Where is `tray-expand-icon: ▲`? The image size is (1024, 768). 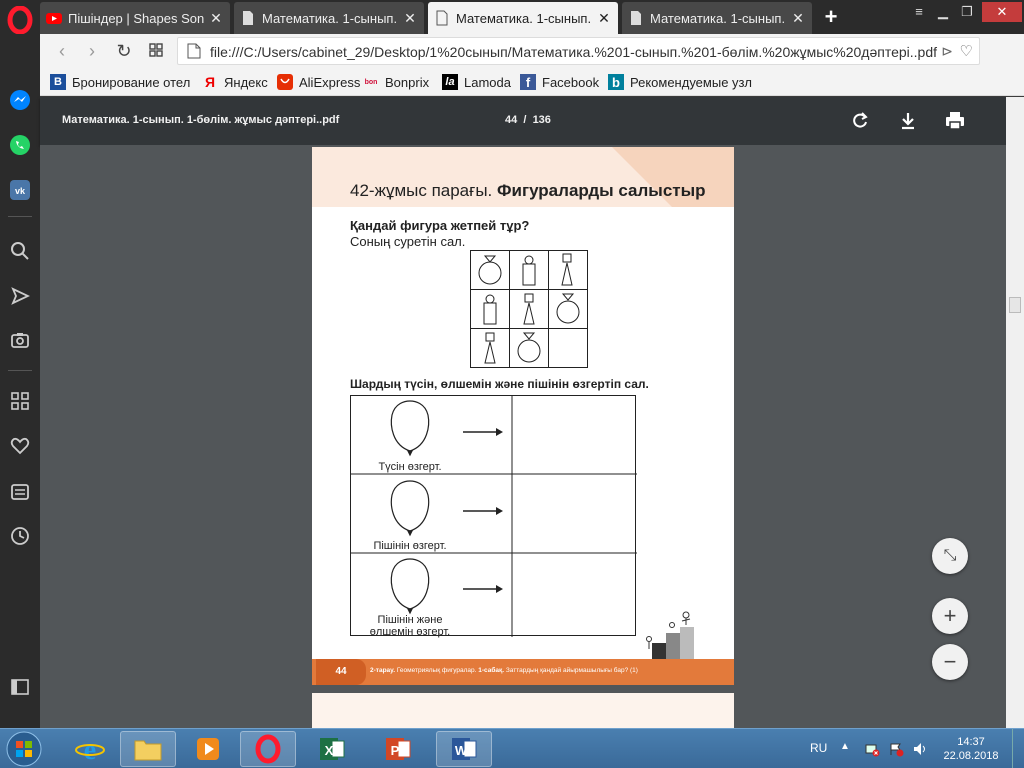
tray-expand-icon: ▲ is located at coordinates (845, 746).